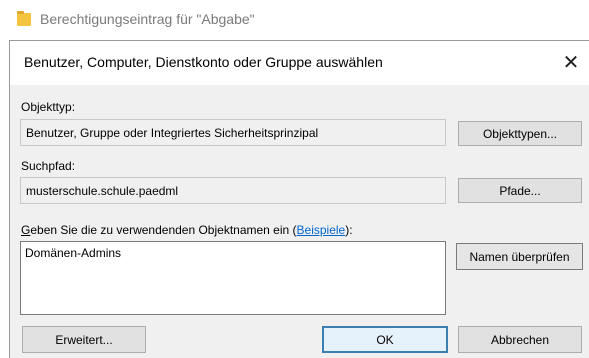 The image size is (589, 358). What do you see at coordinates (233, 190) in the screenshot?
I see `search-path-field: musterschule.schule.paedml` at bounding box center [233, 190].